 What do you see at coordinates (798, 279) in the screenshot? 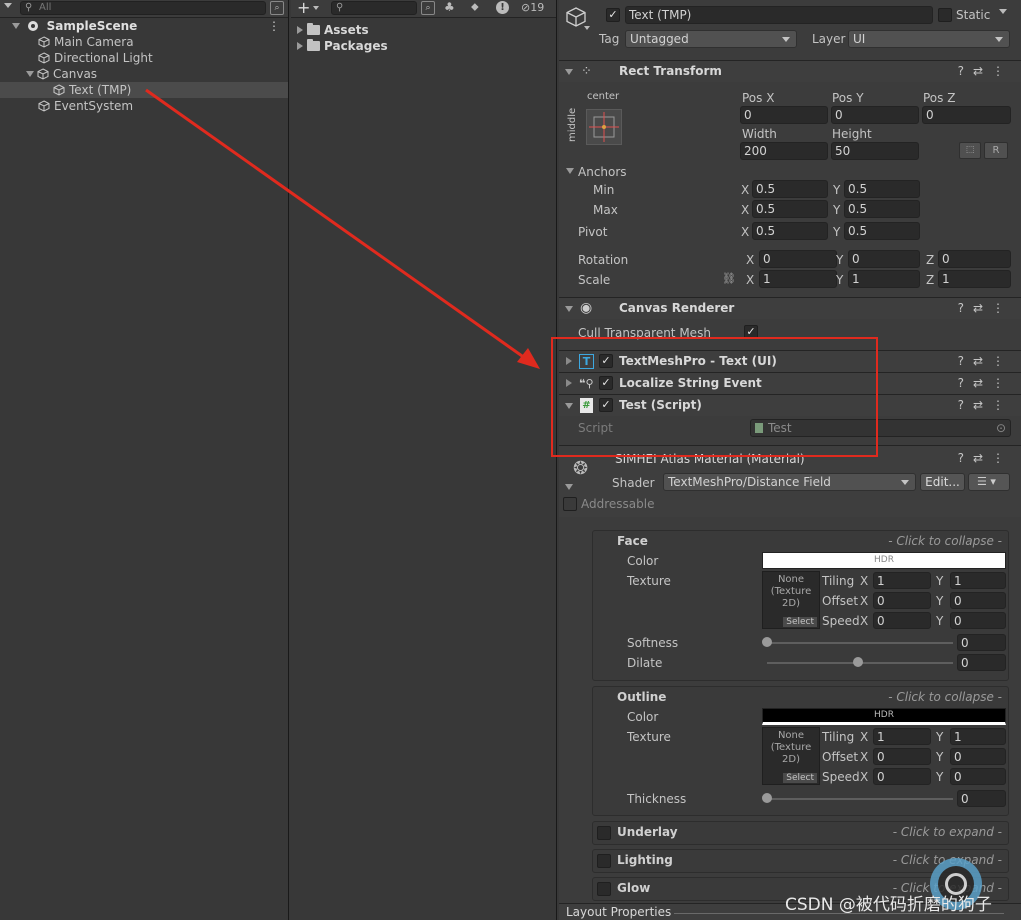
I see `scale-x-field: 1` at bounding box center [798, 279].